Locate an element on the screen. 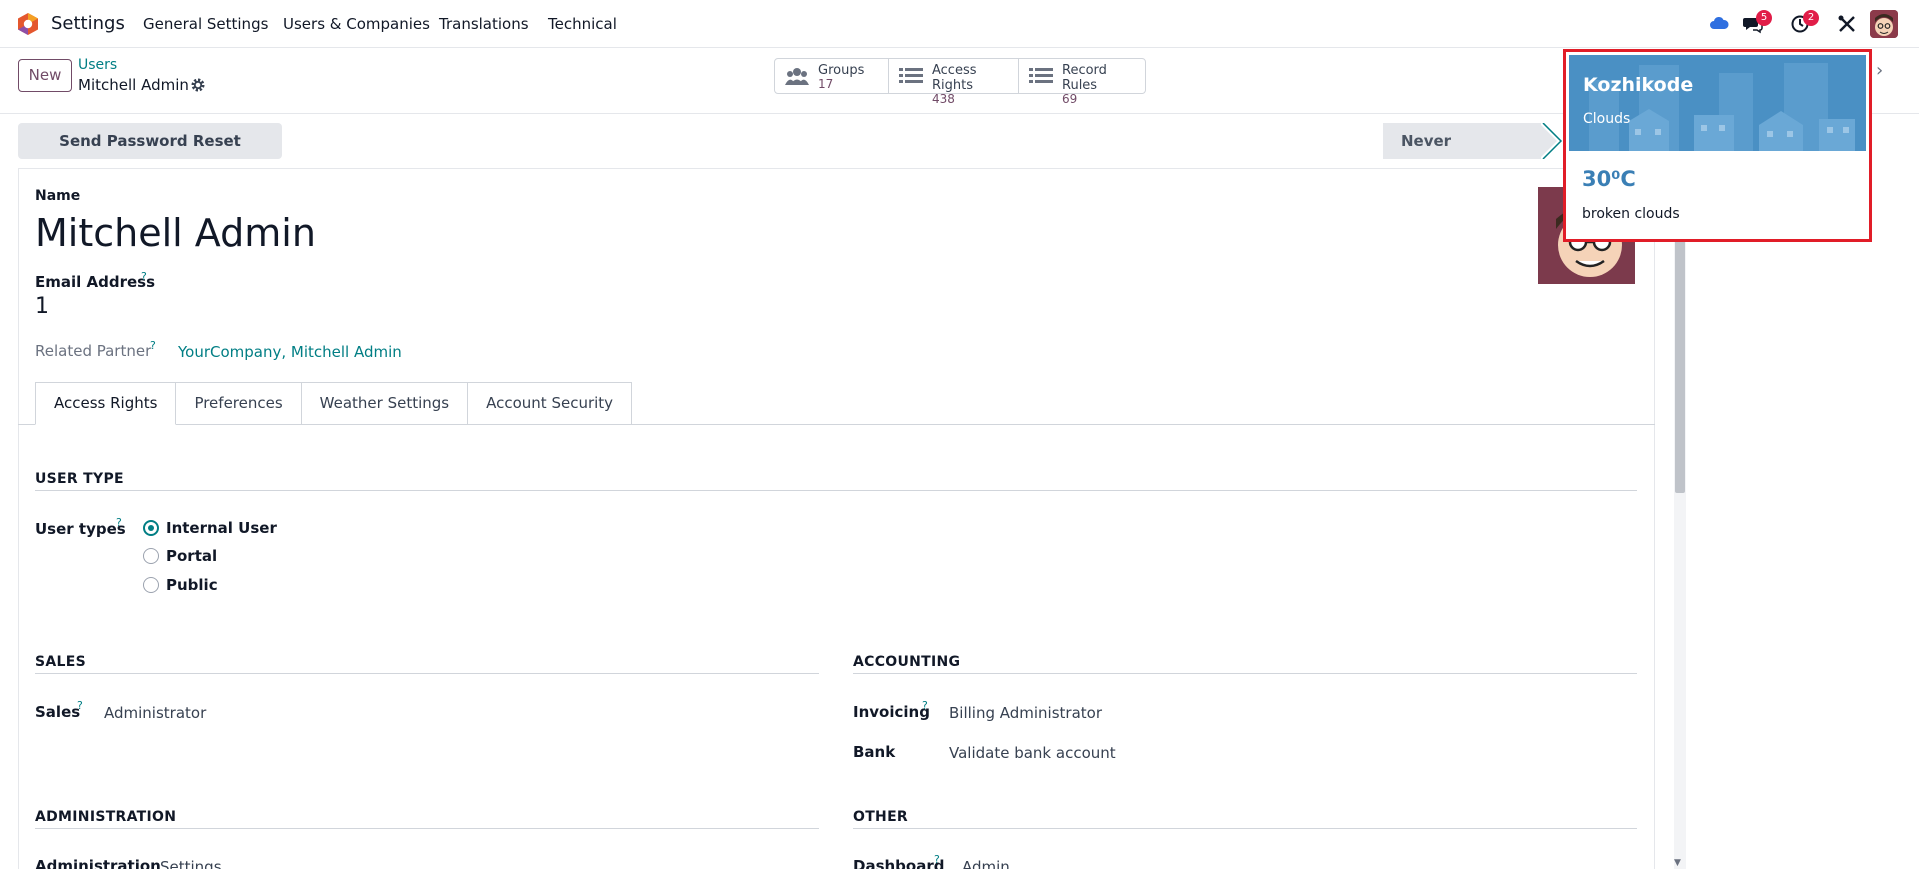  weather-popup: Kozhikode Clouds 30⁰C broken clouds is located at coordinates (1717, 145).